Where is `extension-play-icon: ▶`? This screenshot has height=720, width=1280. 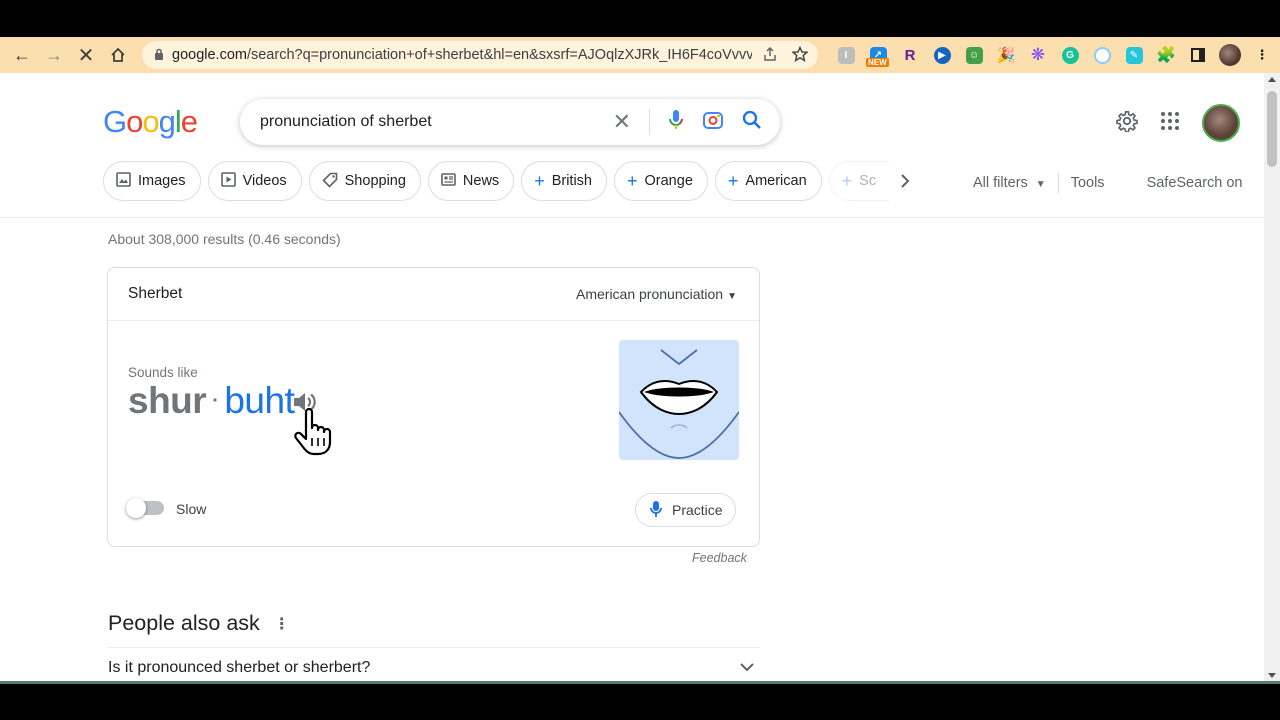 extension-play-icon: ▶ is located at coordinates (942, 55).